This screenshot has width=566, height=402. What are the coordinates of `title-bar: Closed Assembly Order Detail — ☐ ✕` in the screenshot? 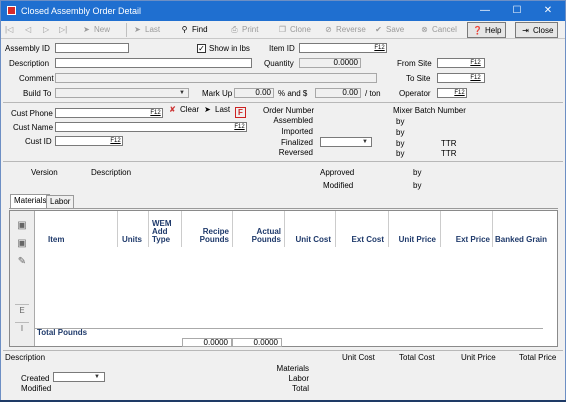 It's located at (283, 11).